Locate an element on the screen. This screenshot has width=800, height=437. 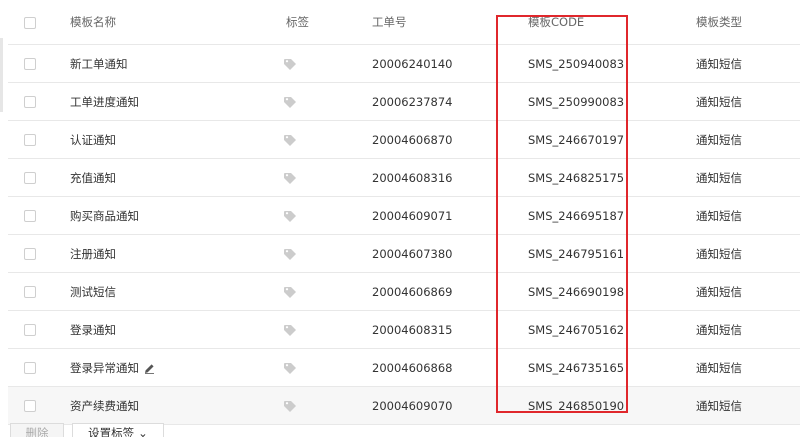
template-code: SMS_246695187 is located at coordinates (599, 215).